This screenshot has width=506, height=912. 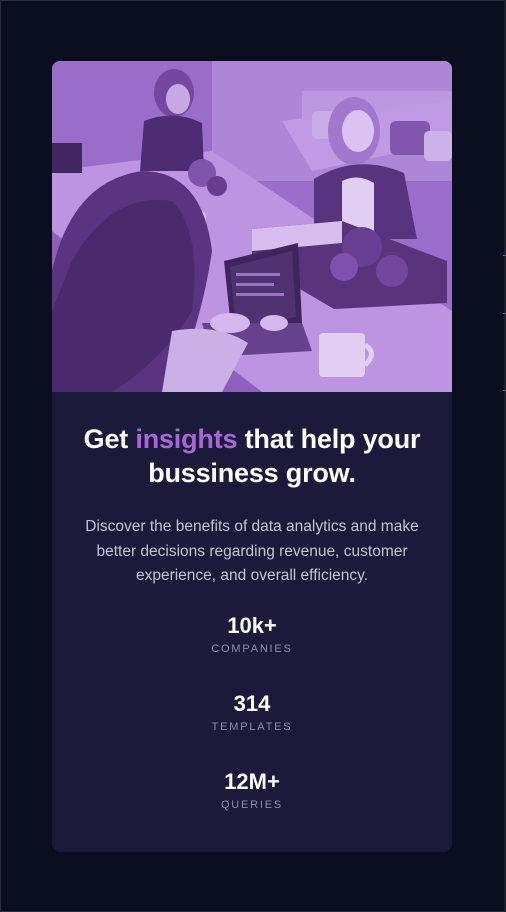 I want to click on stat-value: 314, so click(x=252, y=703).